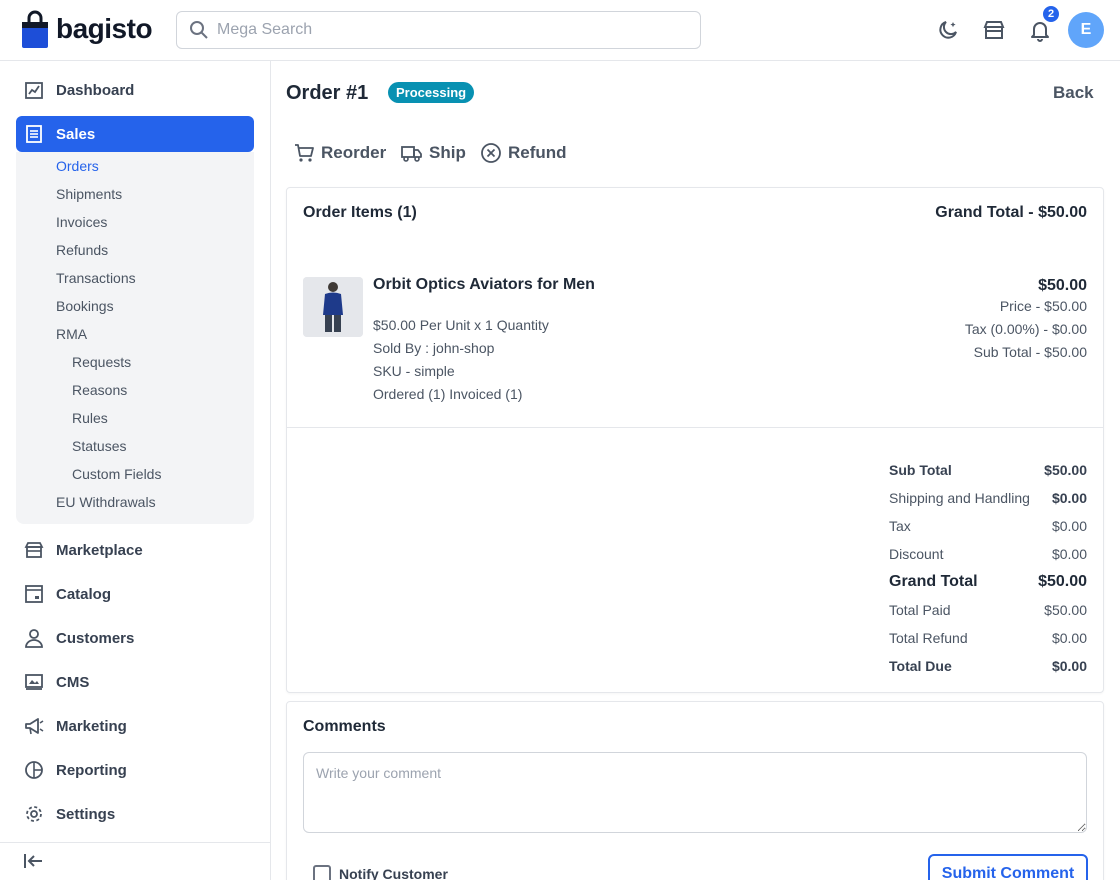 The image size is (1120, 880). What do you see at coordinates (199, 30) in the screenshot?
I see `search-icon` at bounding box center [199, 30].